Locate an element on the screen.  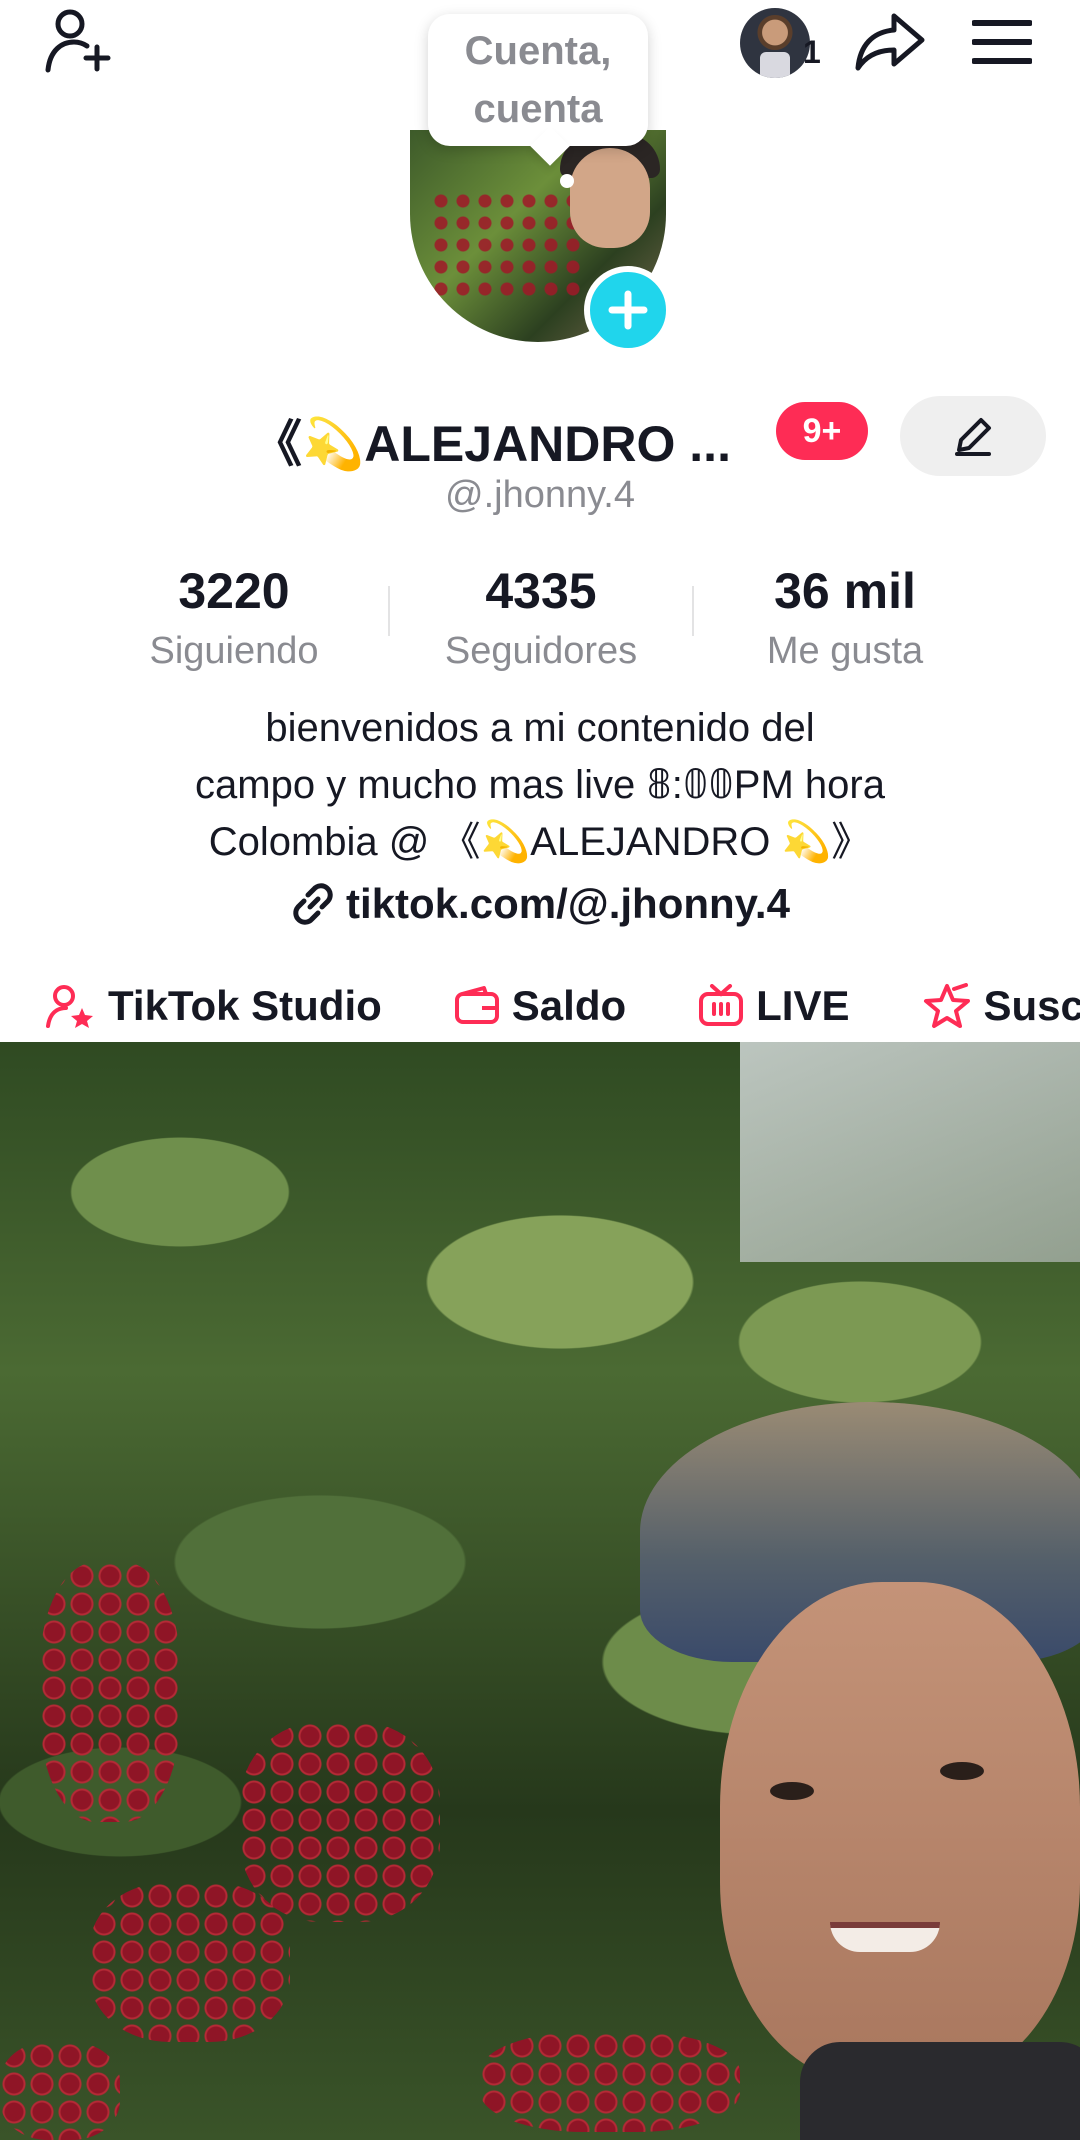
subscription-button: Suscri is located at coordinates (978, 1006).